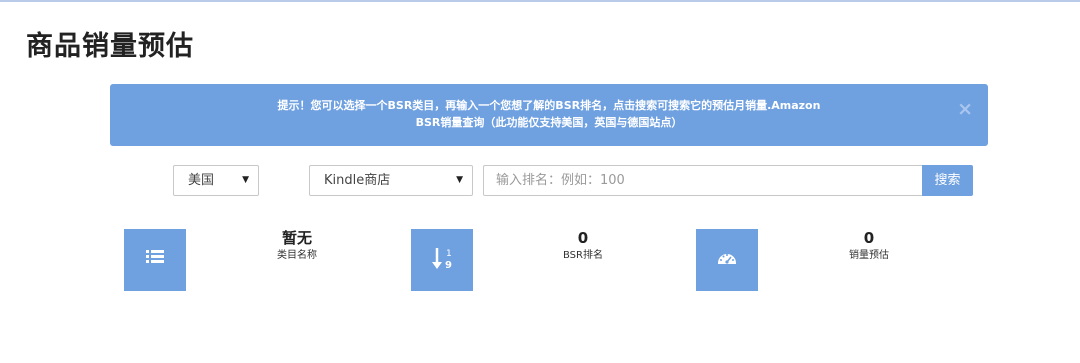 Image resolution: width=1080 pixels, height=363 pixels. Describe the element at coordinates (583, 255) in the screenshot. I see `bsr-rank-label: BSR排名` at that location.